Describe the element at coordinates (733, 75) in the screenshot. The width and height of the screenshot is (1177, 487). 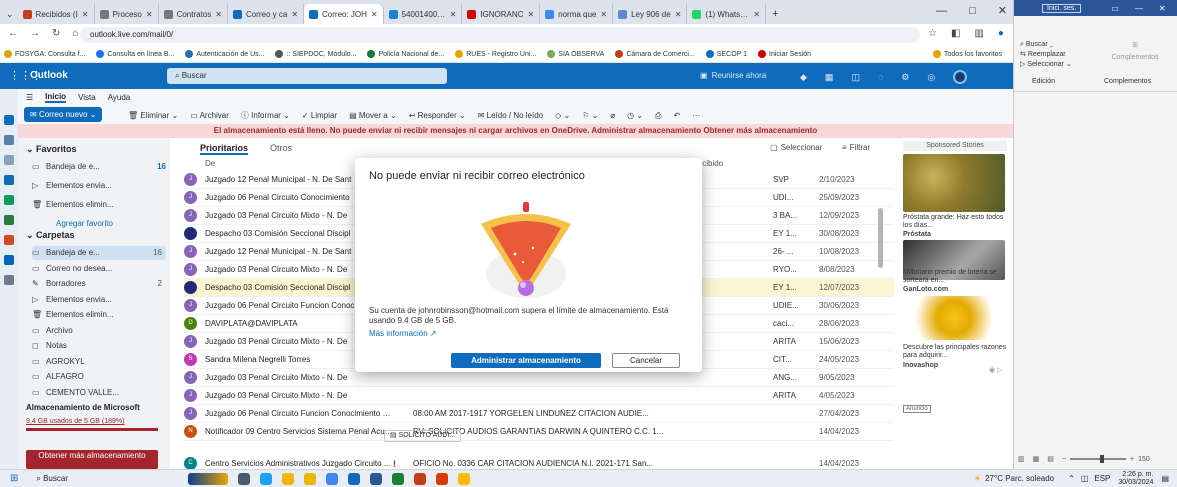
I see `meet-now-button: ▣ Reunirse ahora` at that location.